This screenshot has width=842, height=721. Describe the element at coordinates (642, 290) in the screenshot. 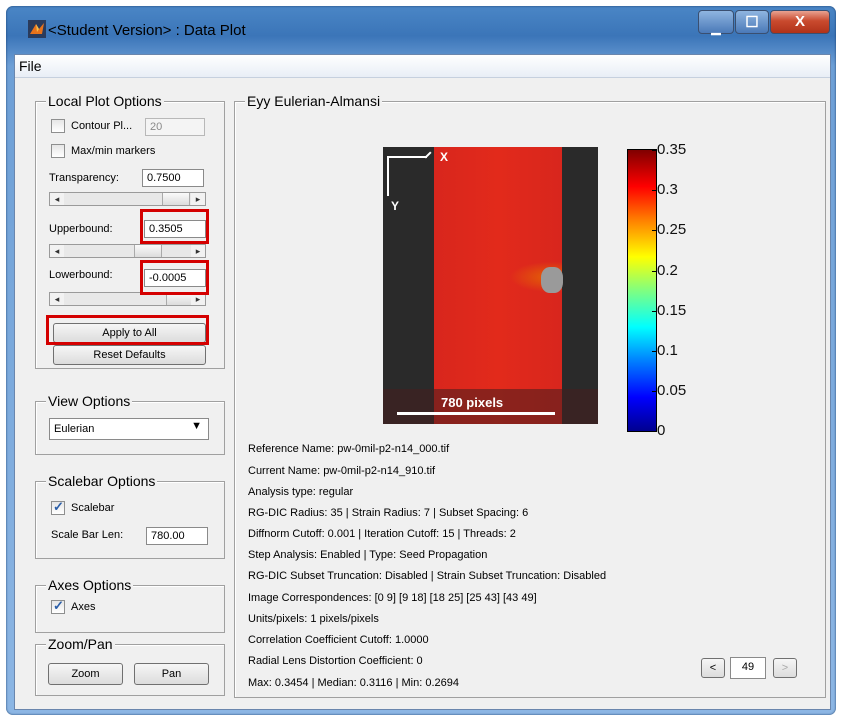

I see `colorbar` at that location.